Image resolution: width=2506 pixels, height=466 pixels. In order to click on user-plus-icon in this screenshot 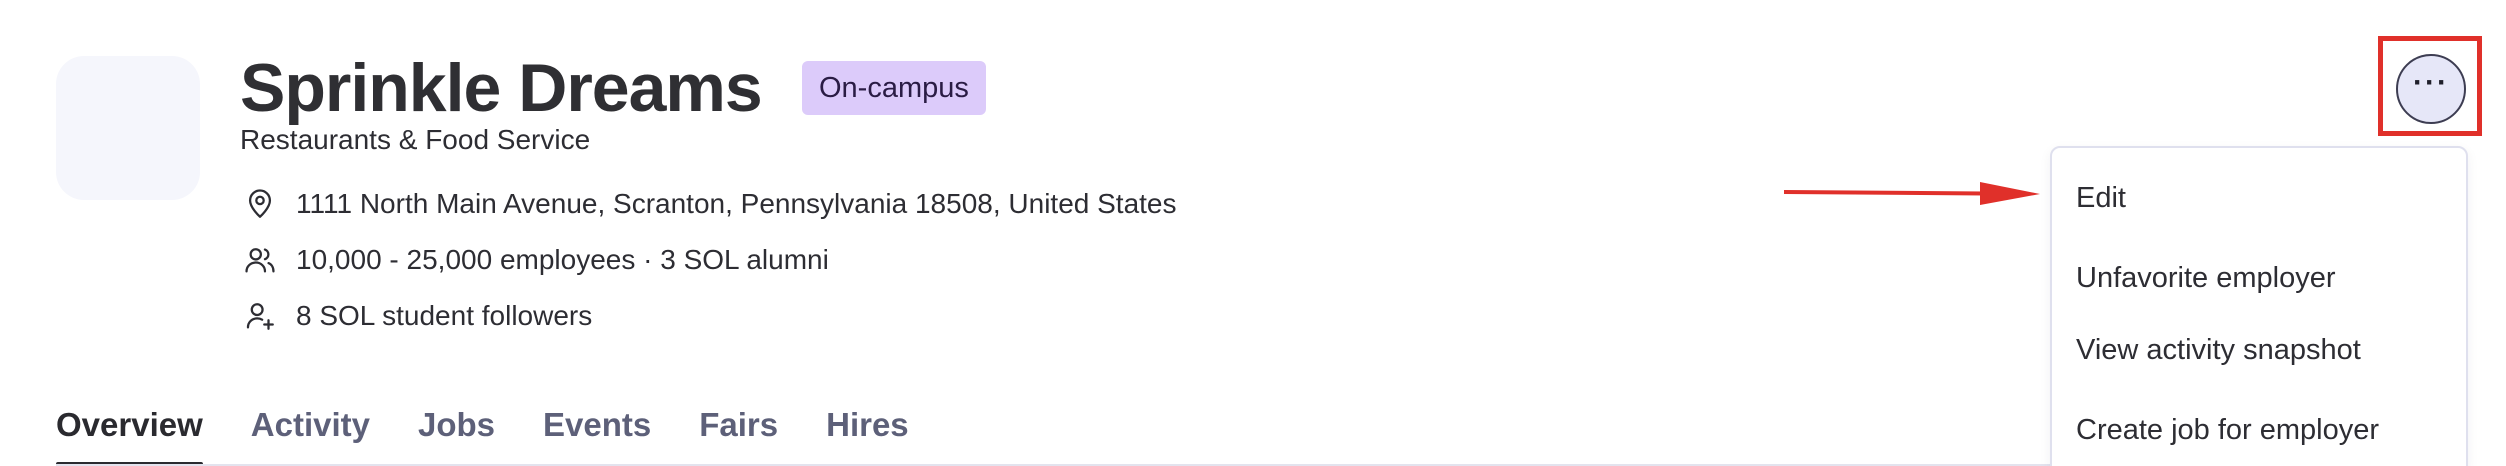, I will do `click(260, 316)`.